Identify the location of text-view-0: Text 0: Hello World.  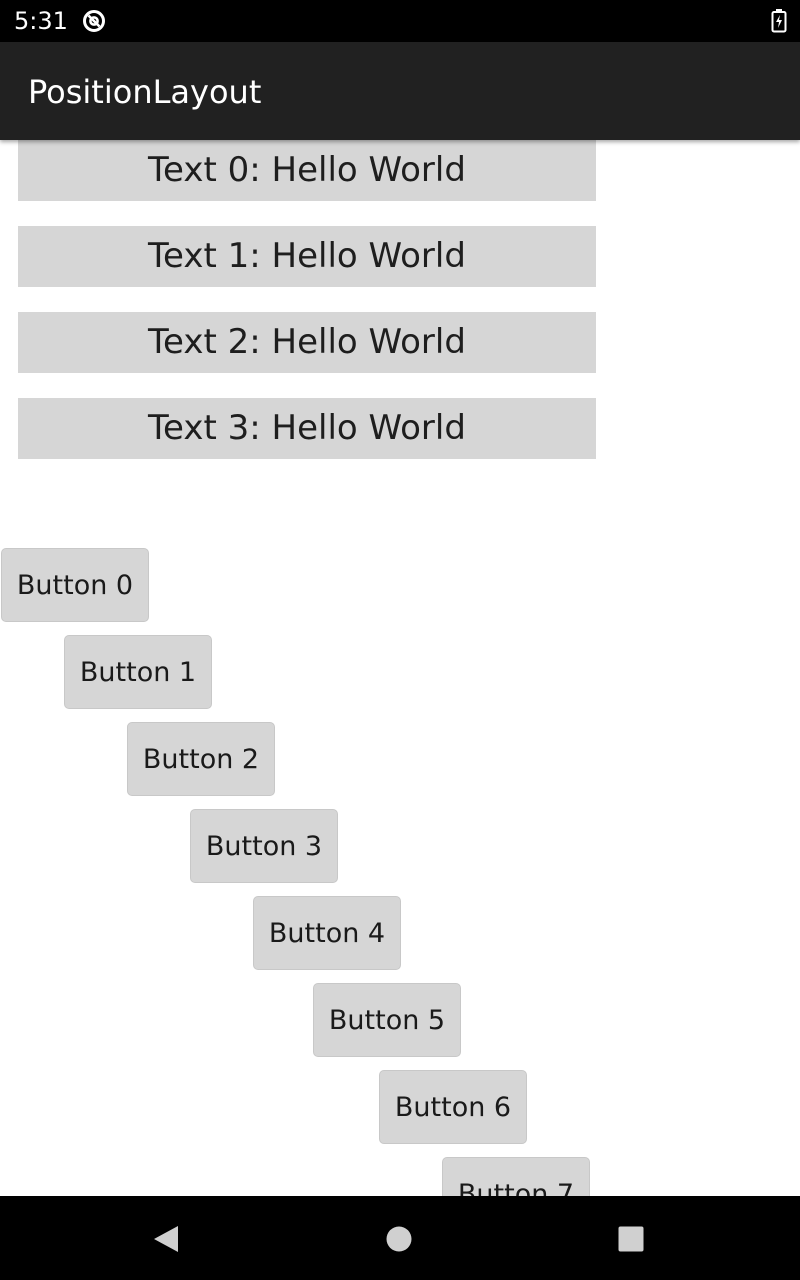
(307, 170).